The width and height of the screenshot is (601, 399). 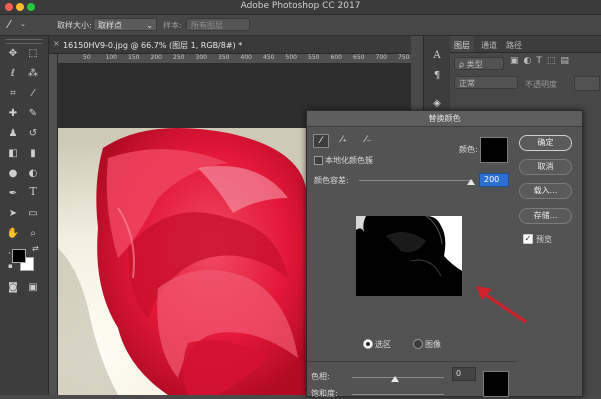 What do you see at coordinates (437, 76) in the screenshot?
I see `paragraph-panel-icon: ¶` at bounding box center [437, 76].